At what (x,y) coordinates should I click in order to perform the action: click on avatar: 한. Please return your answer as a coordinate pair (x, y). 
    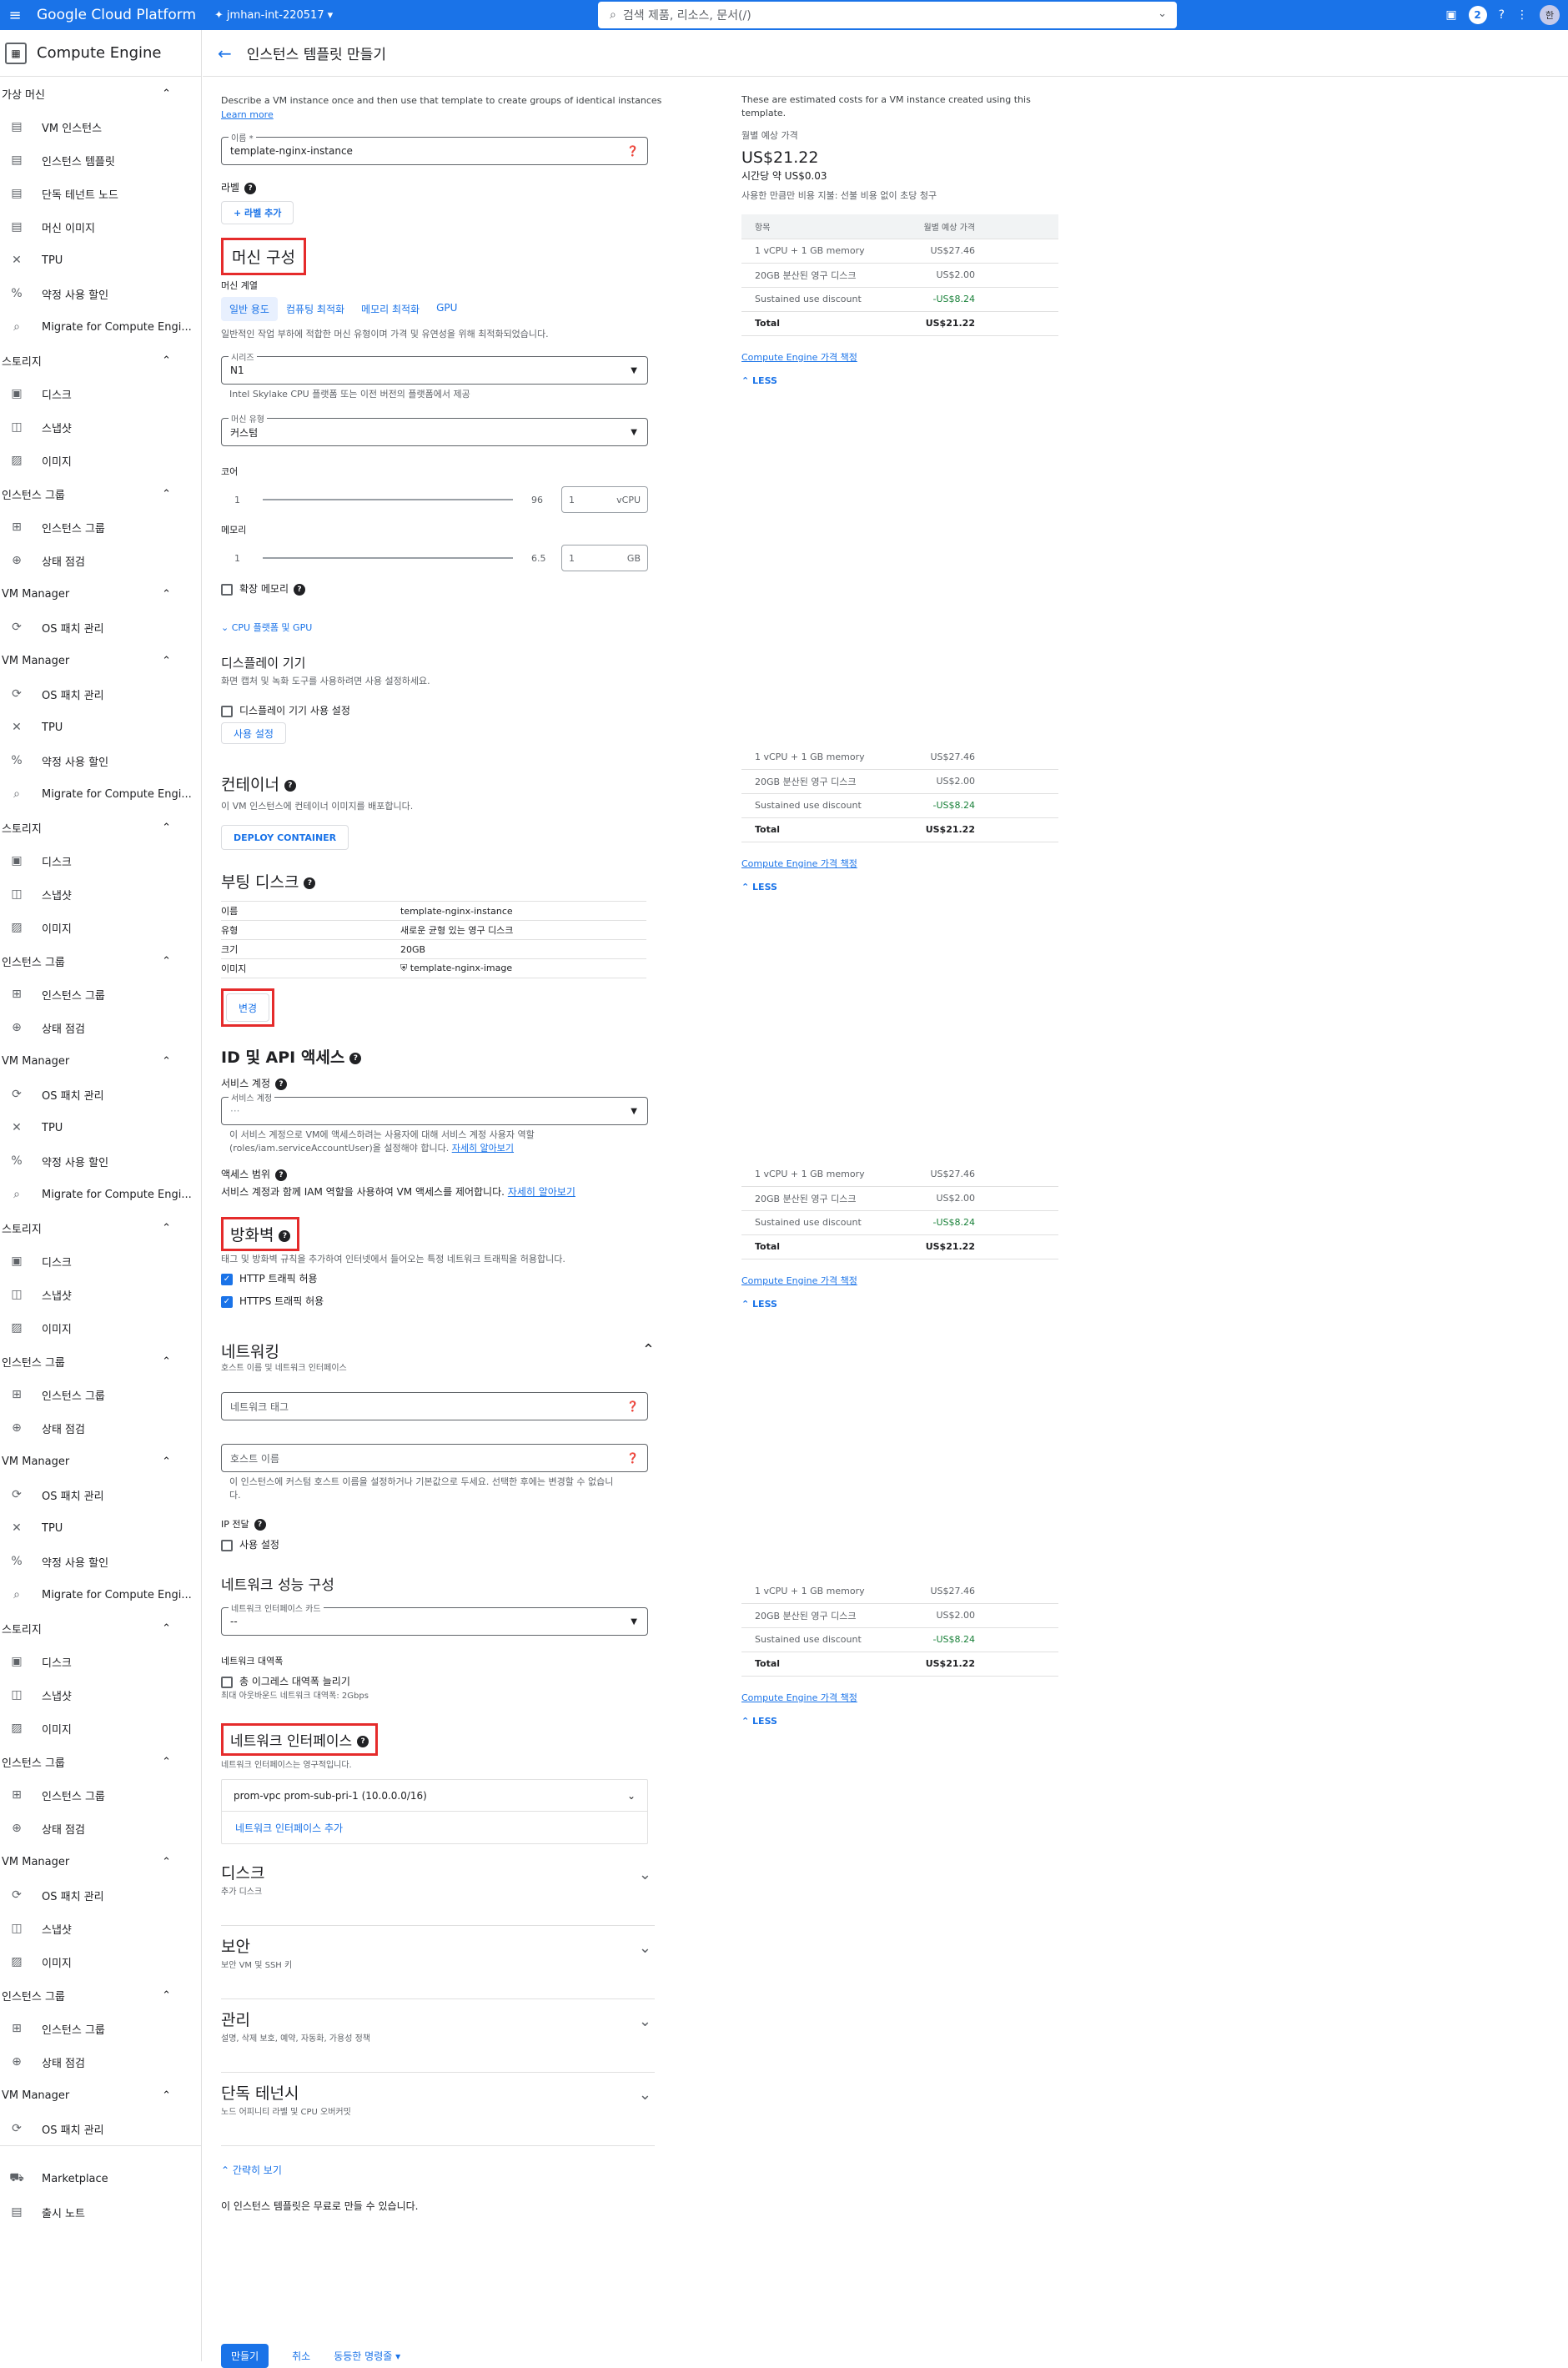
    Looking at the image, I should click on (1550, 15).